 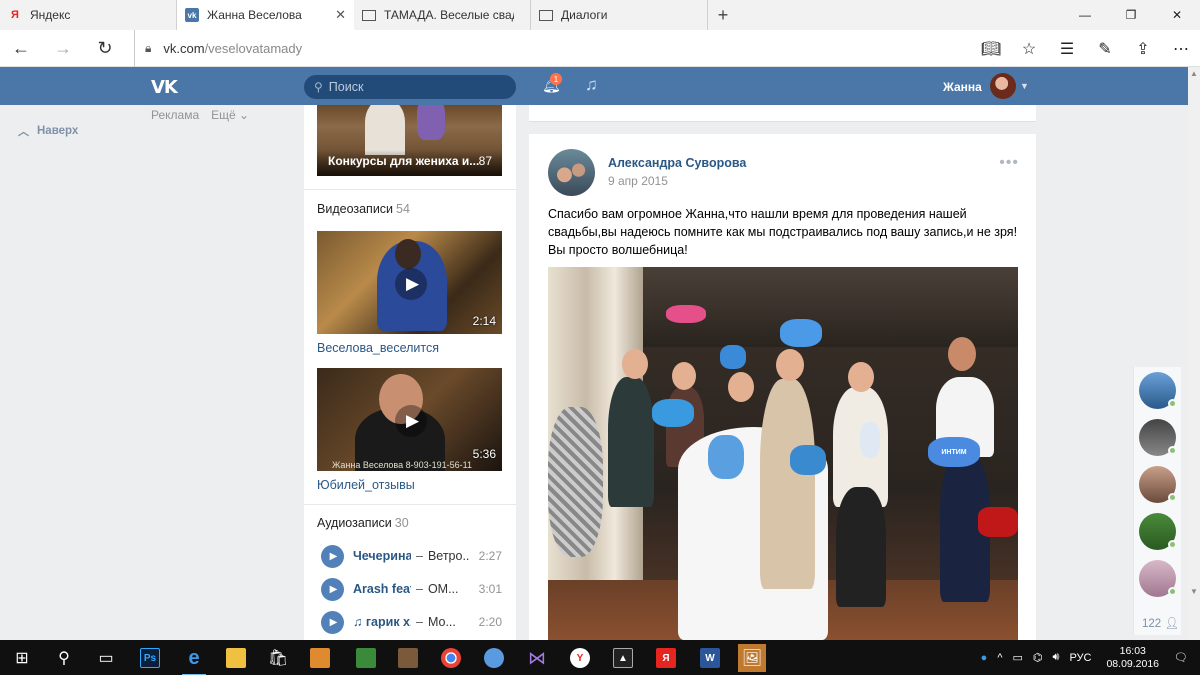 I want to click on more-link: Ещё ⌄, so click(x=230, y=115).